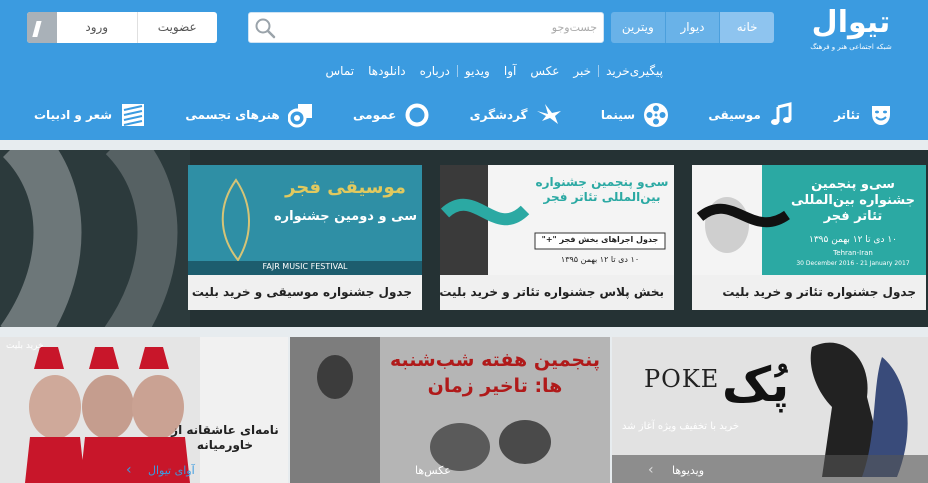 The image size is (928, 483). What do you see at coordinates (548, 114) in the screenshot?
I see `bird-icon` at bounding box center [548, 114].